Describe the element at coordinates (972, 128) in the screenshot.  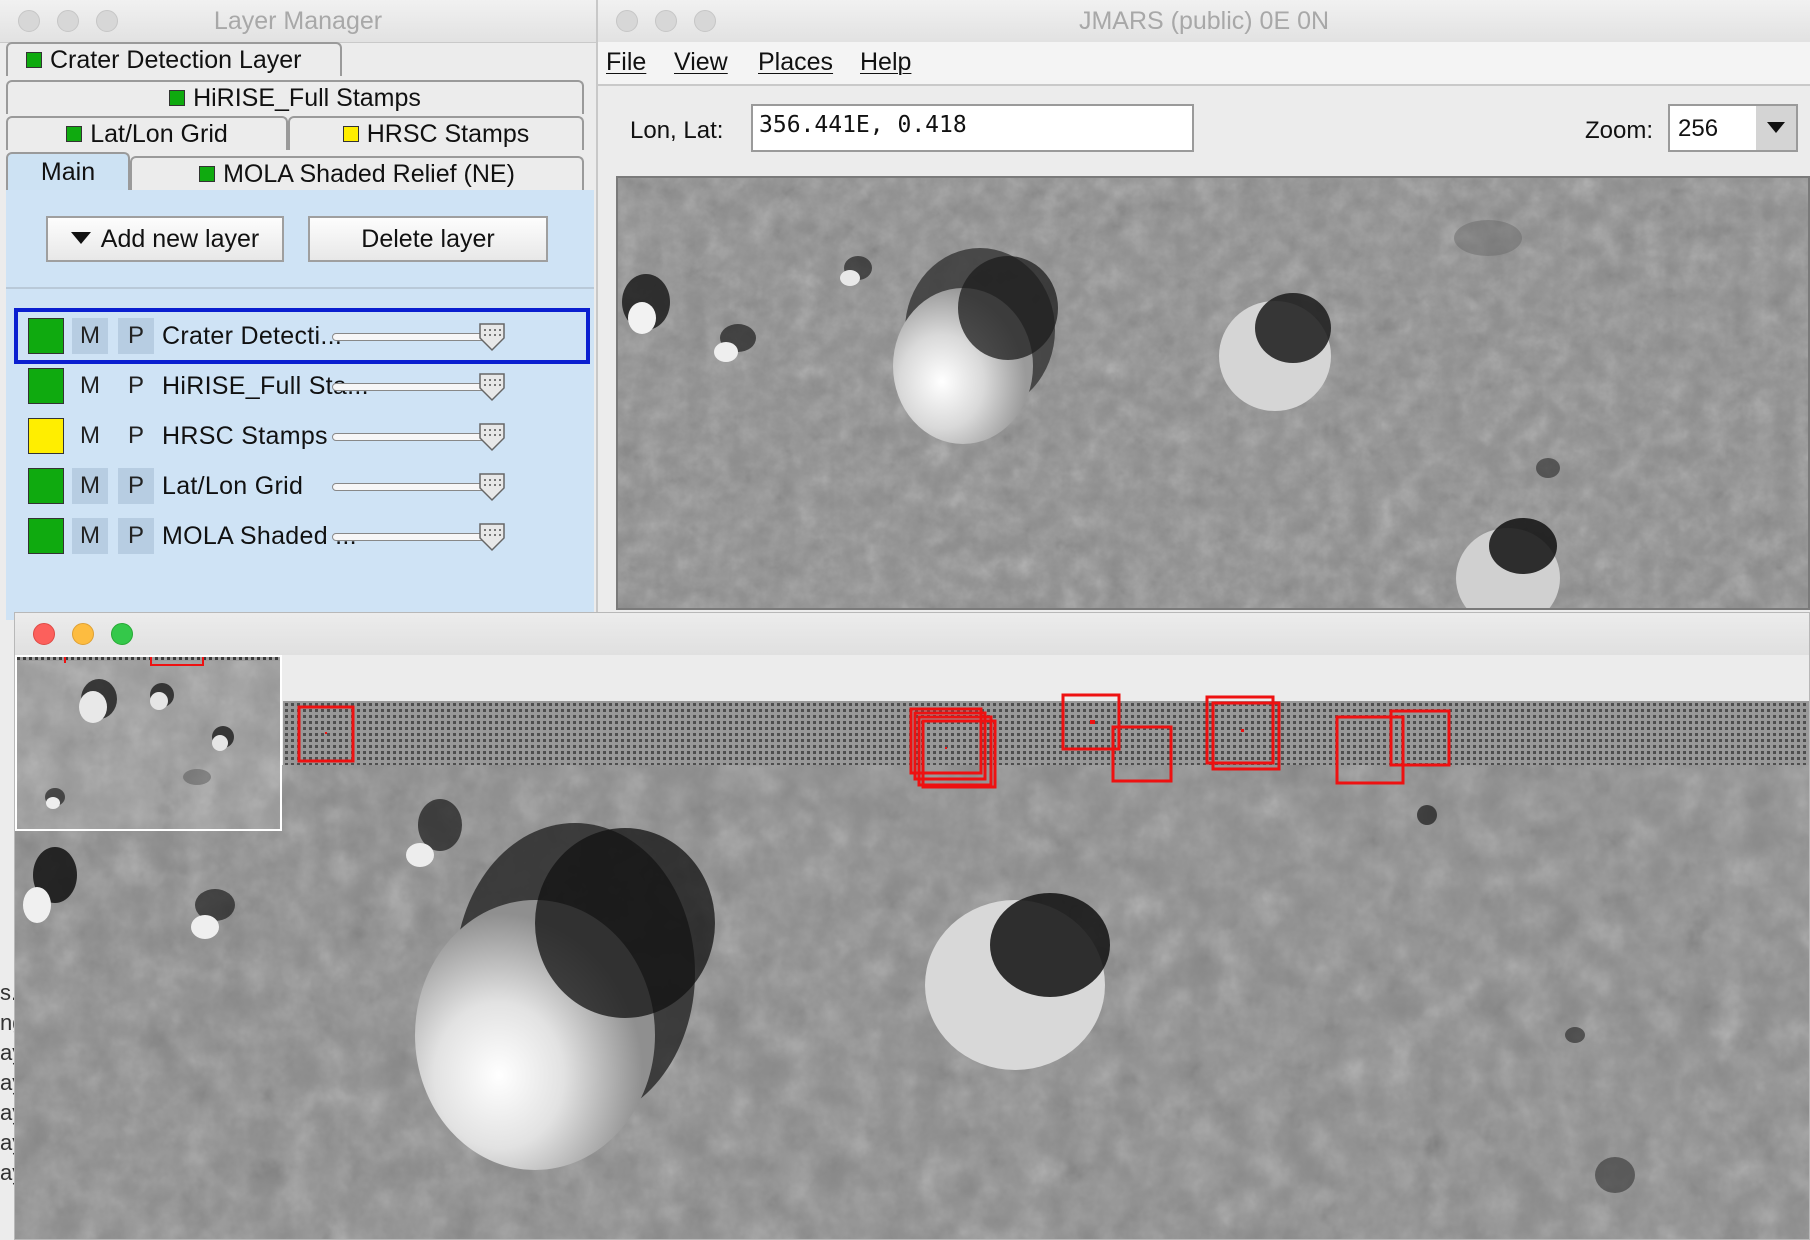
I see `lonlat-input: 356.441E, 0.418` at that location.